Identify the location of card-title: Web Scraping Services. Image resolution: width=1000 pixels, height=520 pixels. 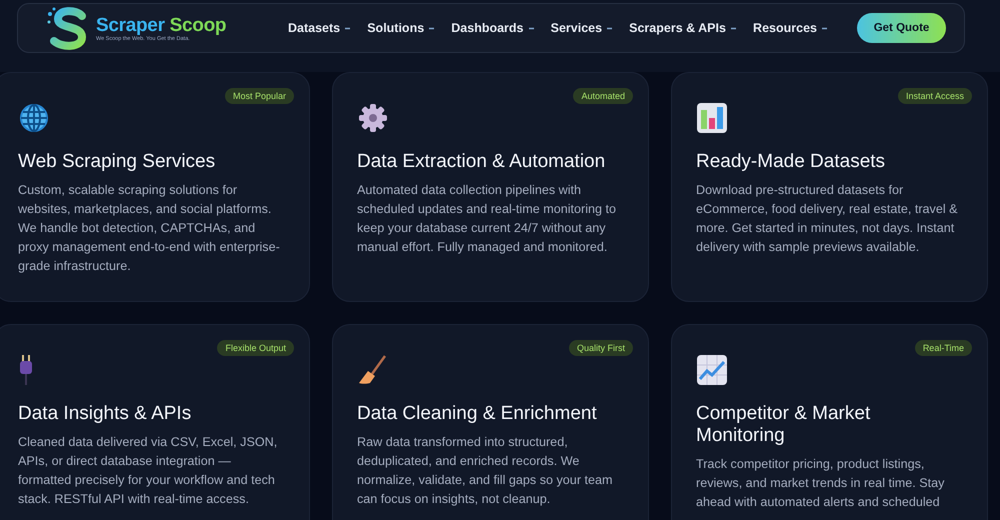
(117, 162).